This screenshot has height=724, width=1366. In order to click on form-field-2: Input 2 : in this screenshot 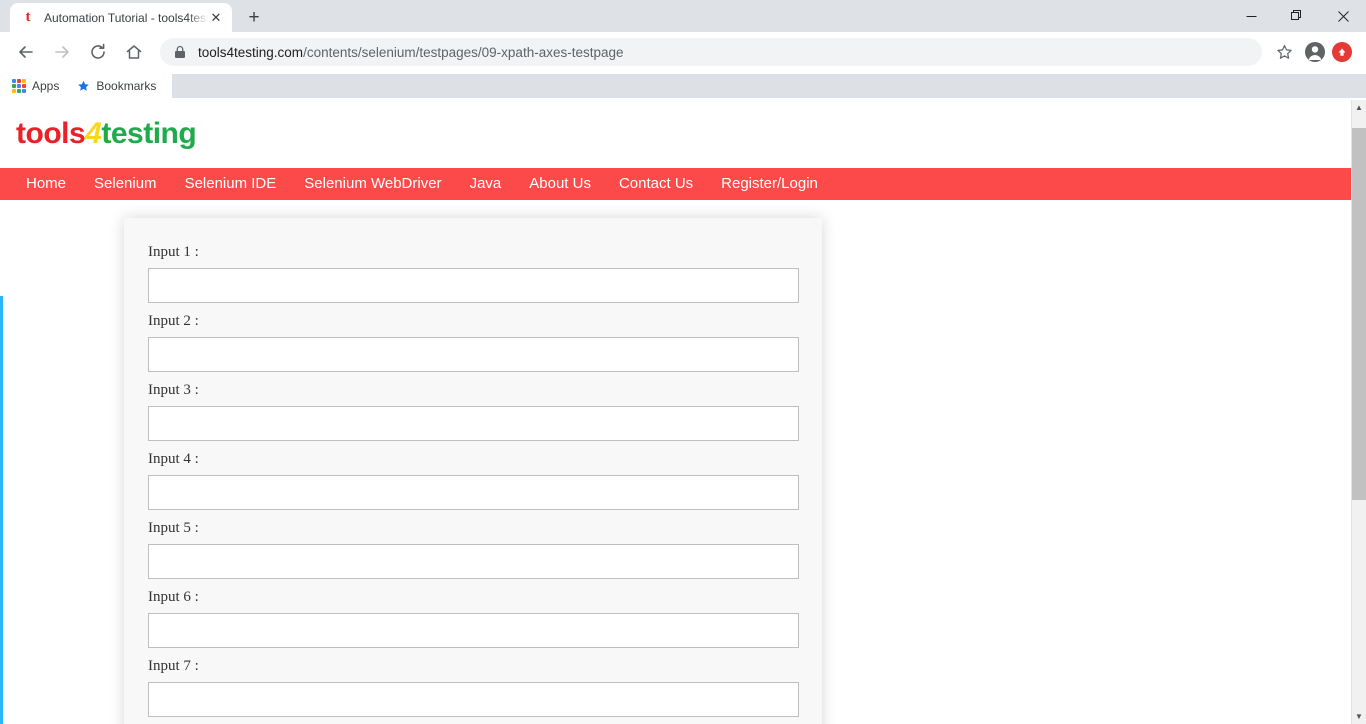, I will do `click(473, 342)`.